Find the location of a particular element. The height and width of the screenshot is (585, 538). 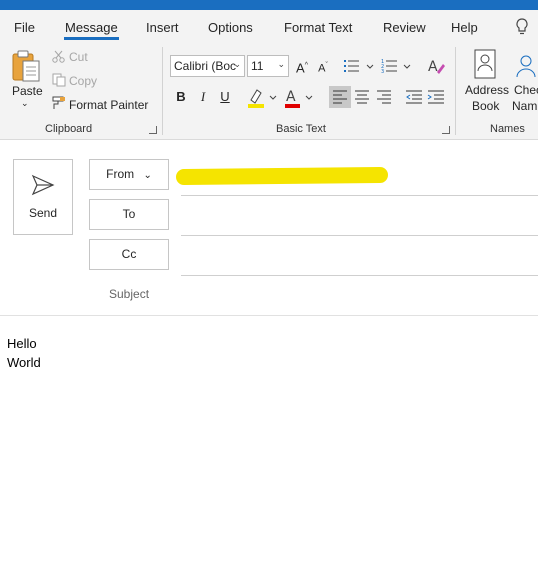

increase-indent-icon is located at coordinates (436, 97).